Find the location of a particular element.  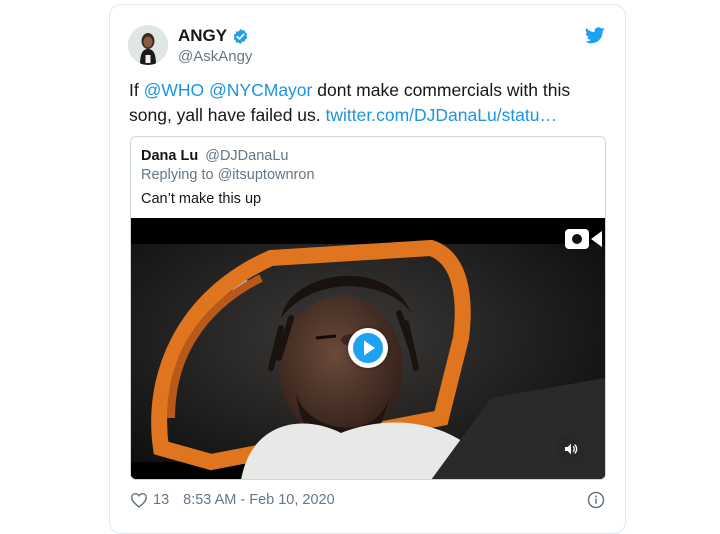

quoted-handle: @DJDanaLu is located at coordinates (247, 156).